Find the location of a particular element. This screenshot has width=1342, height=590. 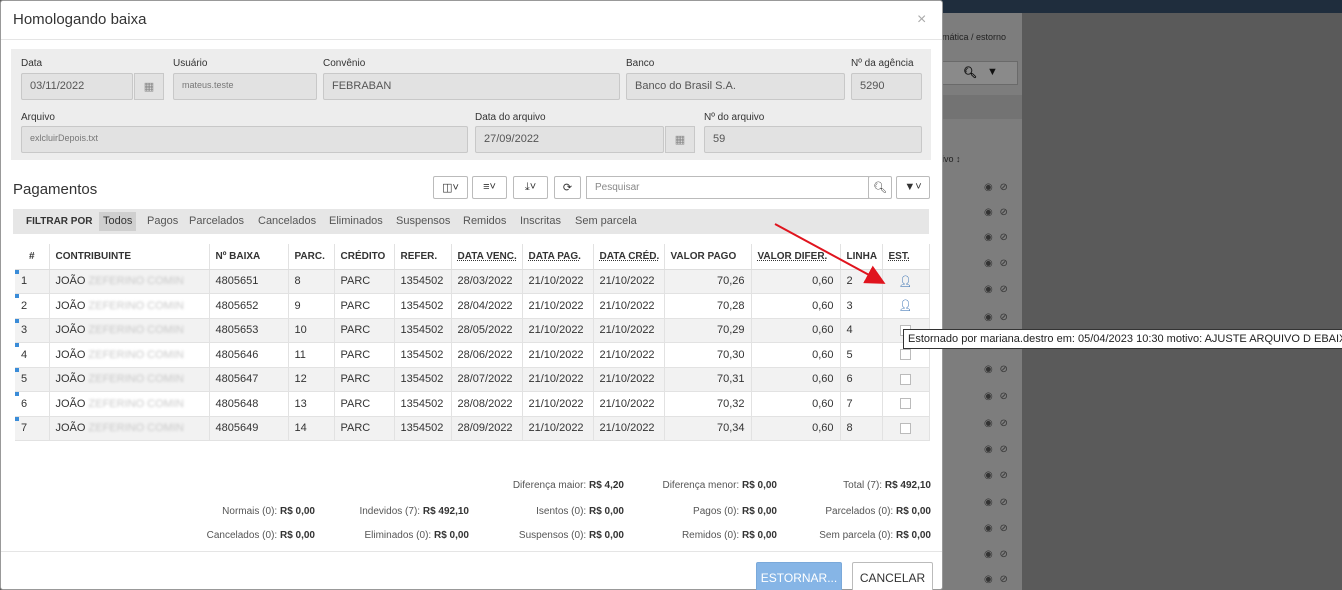

col-header-data-venc: DATA VENC. is located at coordinates (487, 257).